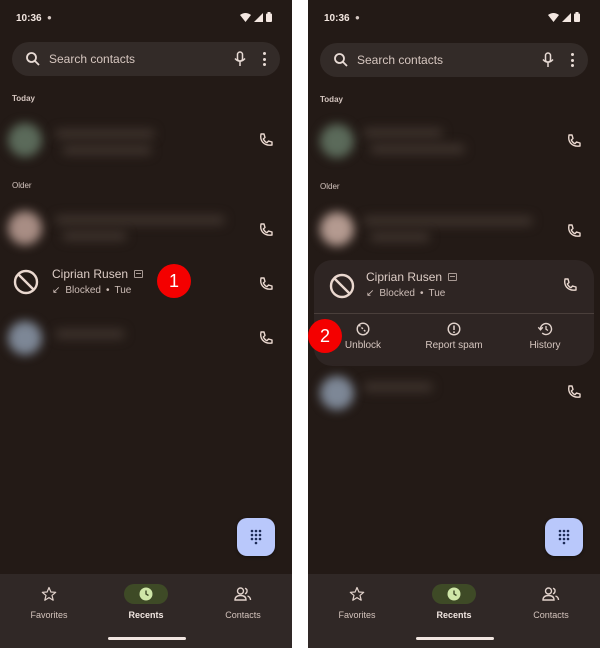 The width and height of the screenshot is (600, 648). I want to click on sim-icon, so click(139, 274).